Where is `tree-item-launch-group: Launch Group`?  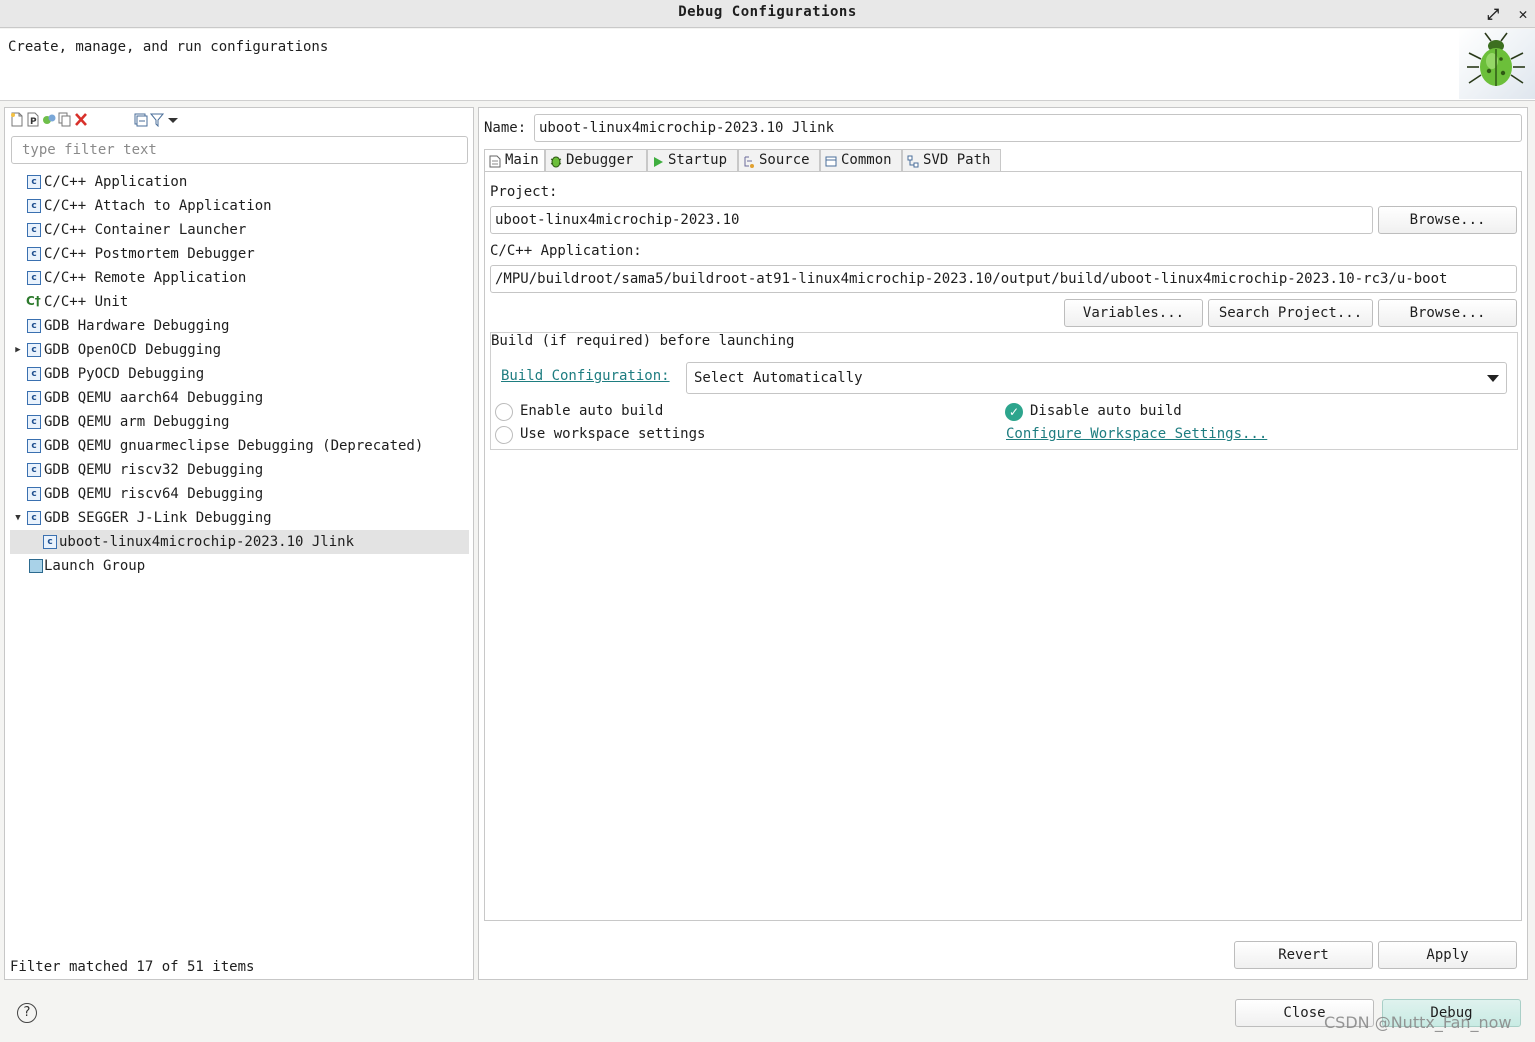
tree-item-launch-group: Launch Group is located at coordinates (239, 566).